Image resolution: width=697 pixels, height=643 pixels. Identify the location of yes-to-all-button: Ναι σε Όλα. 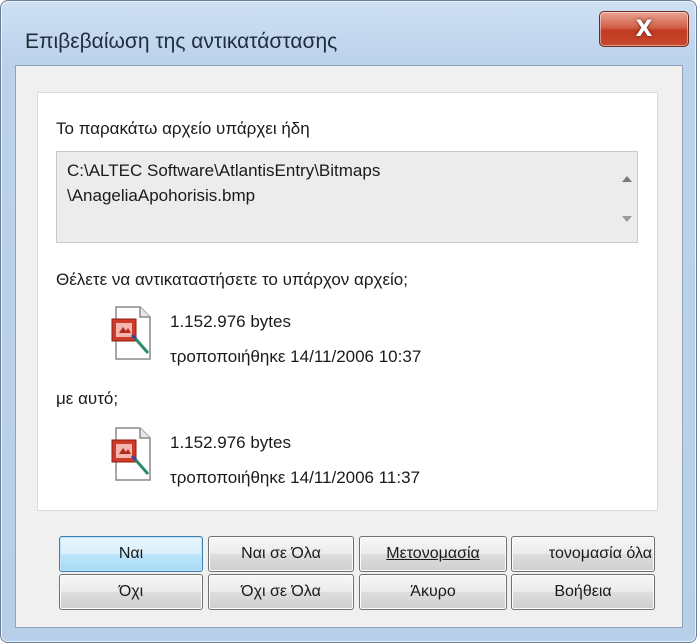
(281, 554).